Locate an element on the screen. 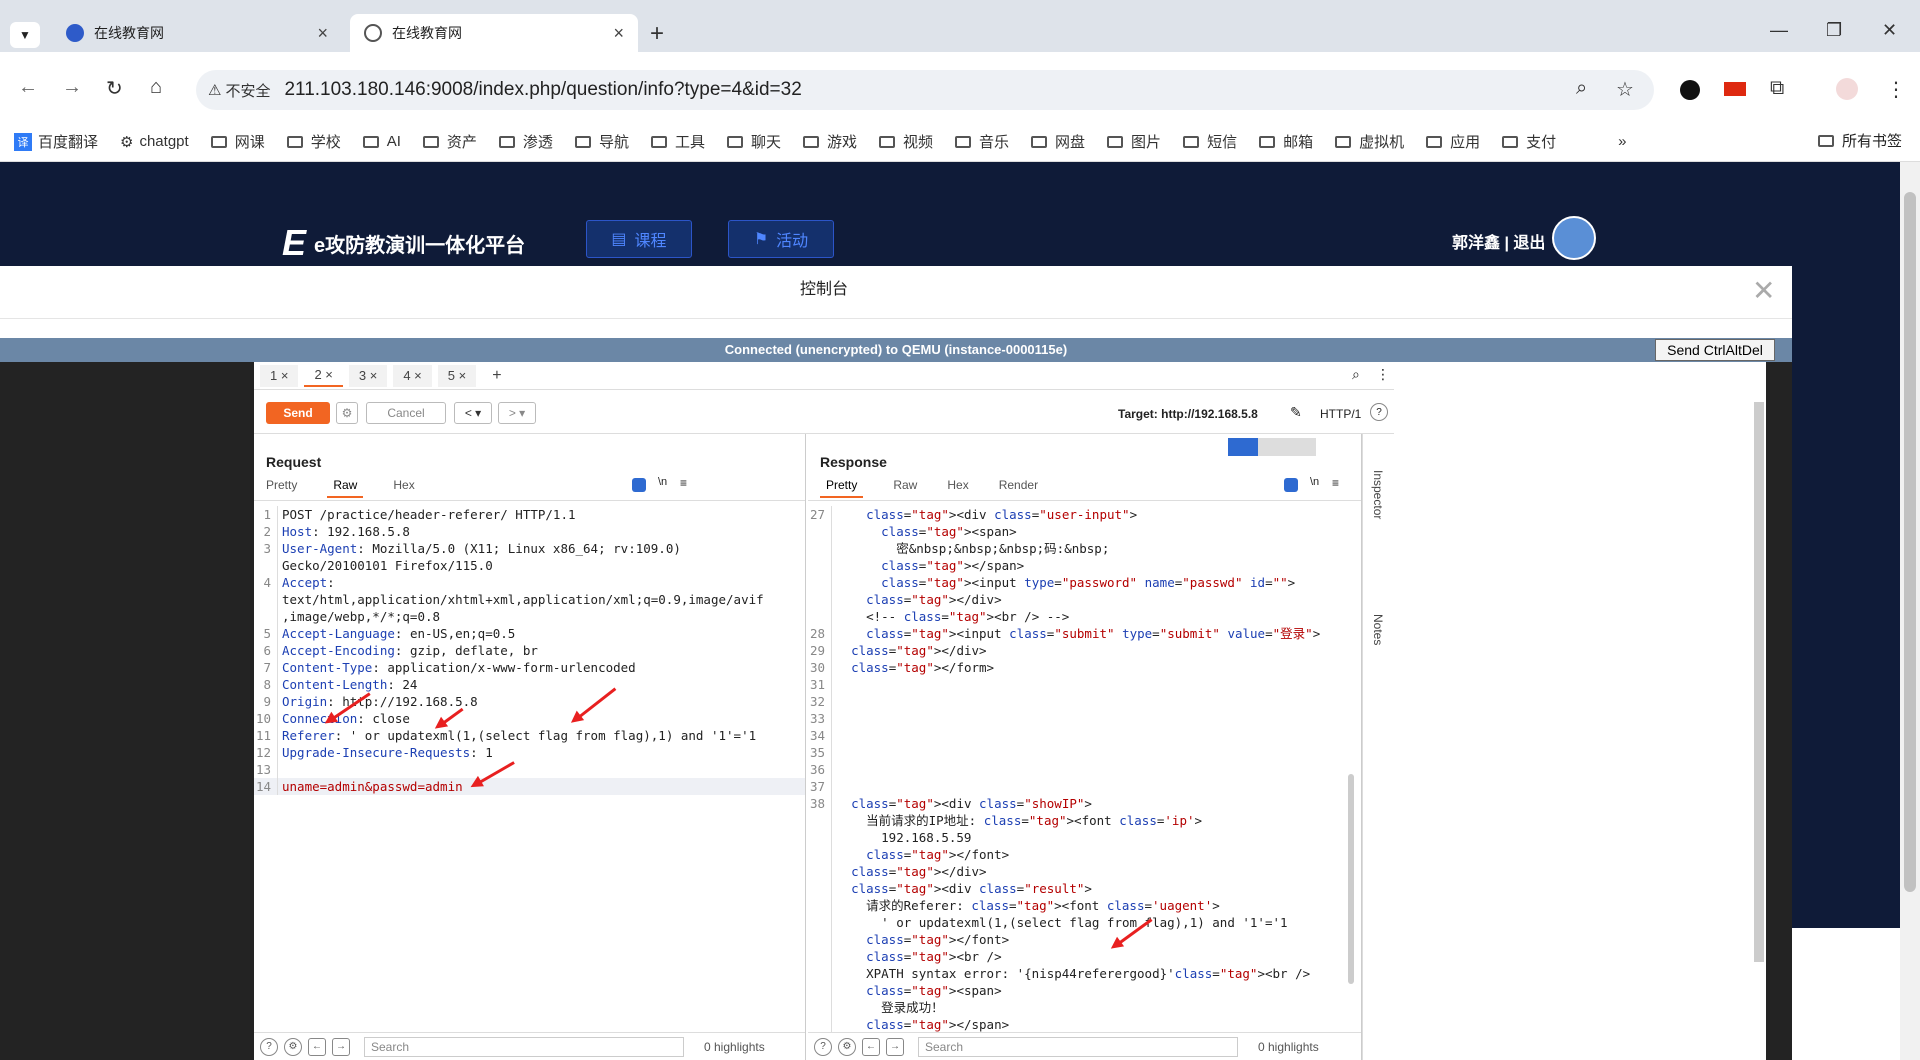 The image size is (1920, 1060). http-version: HTTP/1 is located at coordinates (1340, 414).